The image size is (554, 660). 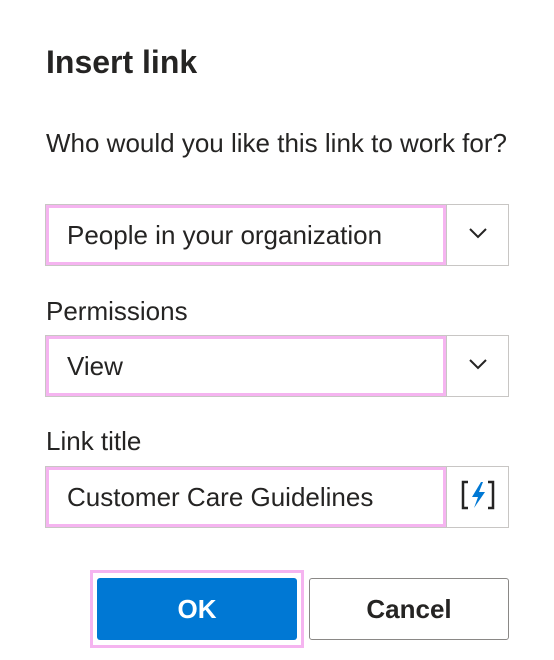 What do you see at coordinates (246, 366) in the screenshot?
I see `permissions-selected-value: View` at bounding box center [246, 366].